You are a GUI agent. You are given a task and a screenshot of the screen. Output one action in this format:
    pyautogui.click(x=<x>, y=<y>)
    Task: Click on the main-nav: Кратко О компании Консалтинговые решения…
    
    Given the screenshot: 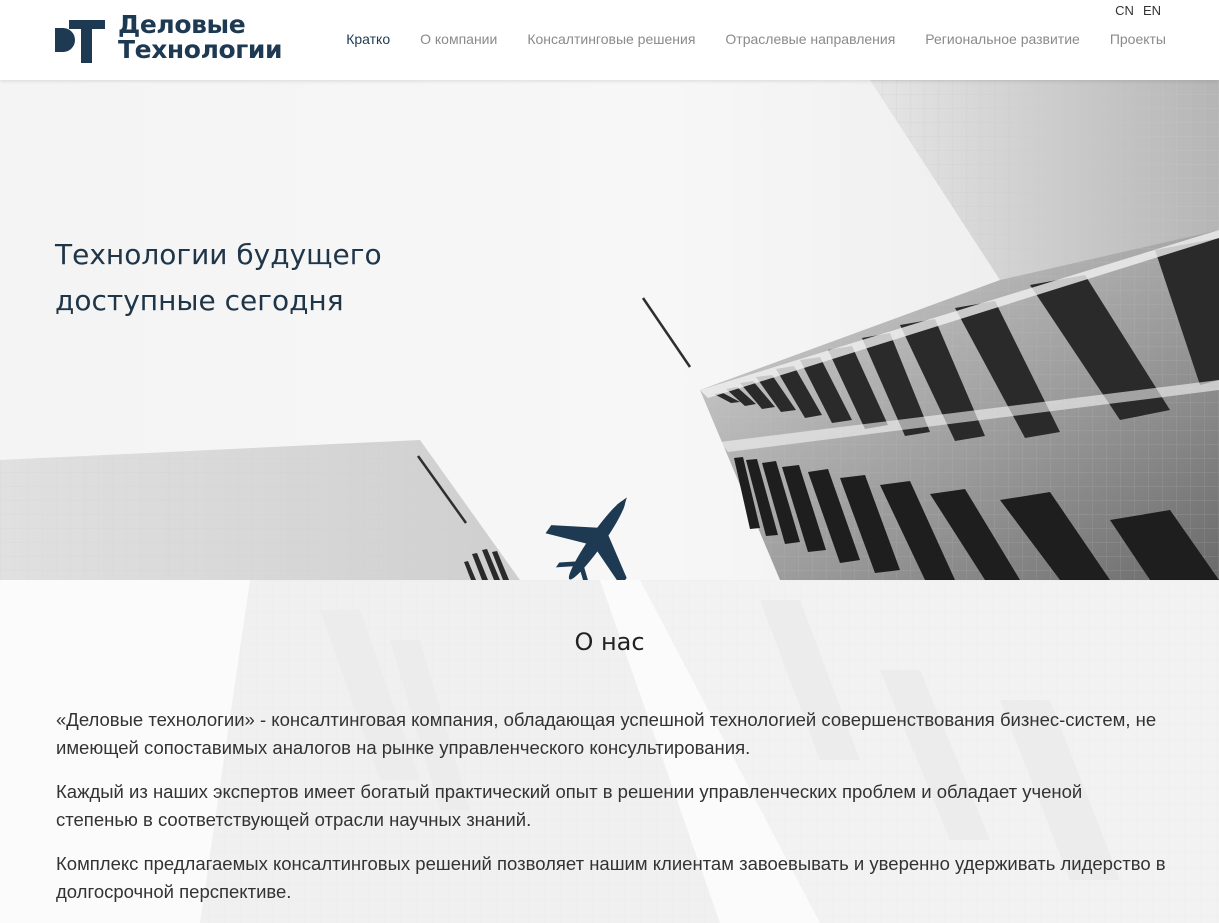 What is the action you would take?
    pyautogui.click(x=756, y=39)
    